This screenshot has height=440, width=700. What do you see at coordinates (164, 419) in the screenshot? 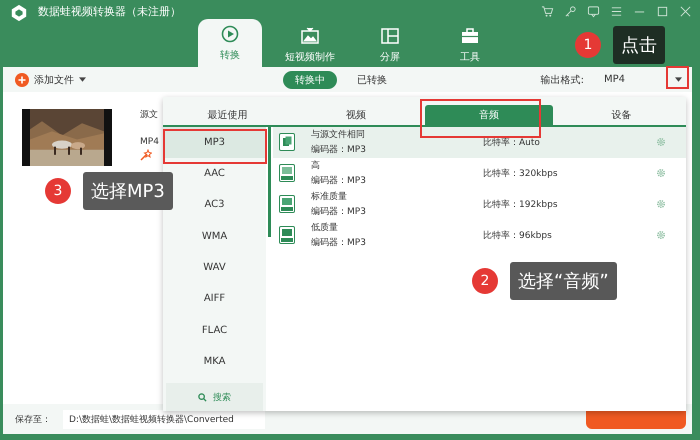
I see `save-path-field: D:\数据蛙\数据蛙视频转换器\Converted` at bounding box center [164, 419].